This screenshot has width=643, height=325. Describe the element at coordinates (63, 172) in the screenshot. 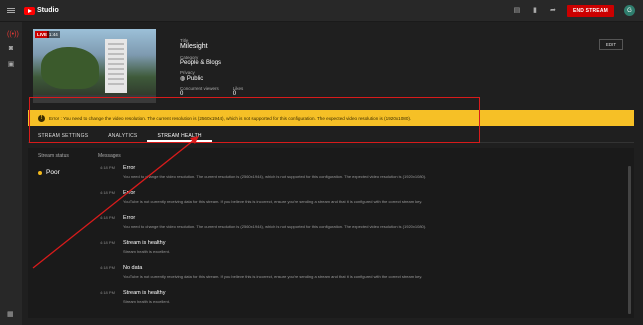

I see `status-value: Poor` at that location.